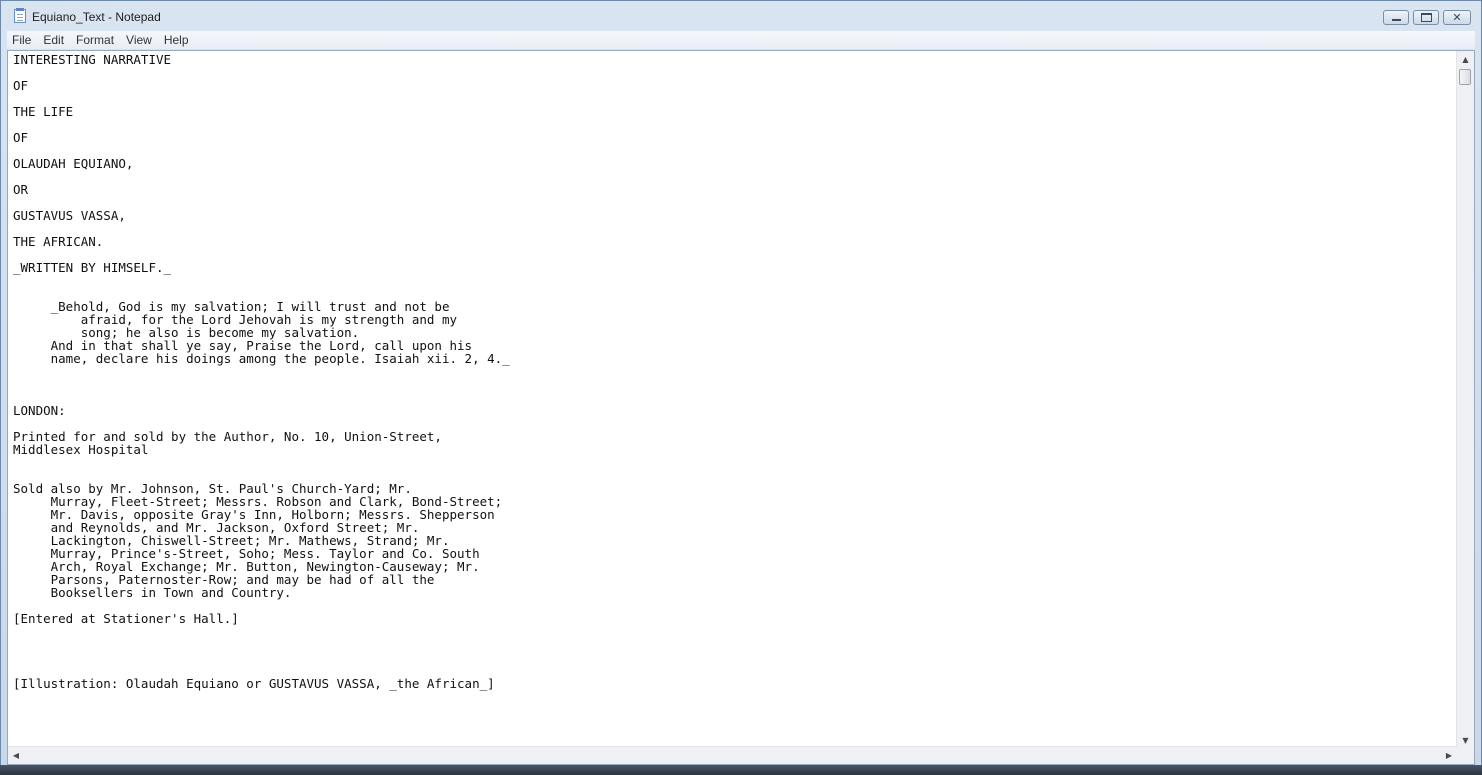 Image resolution: width=1482 pixels, height=775 pixels. Describe the element at coordinates (732, 755) in the screenshot. I see `horizontal-scrollbar: ◀ ▶` at that location.